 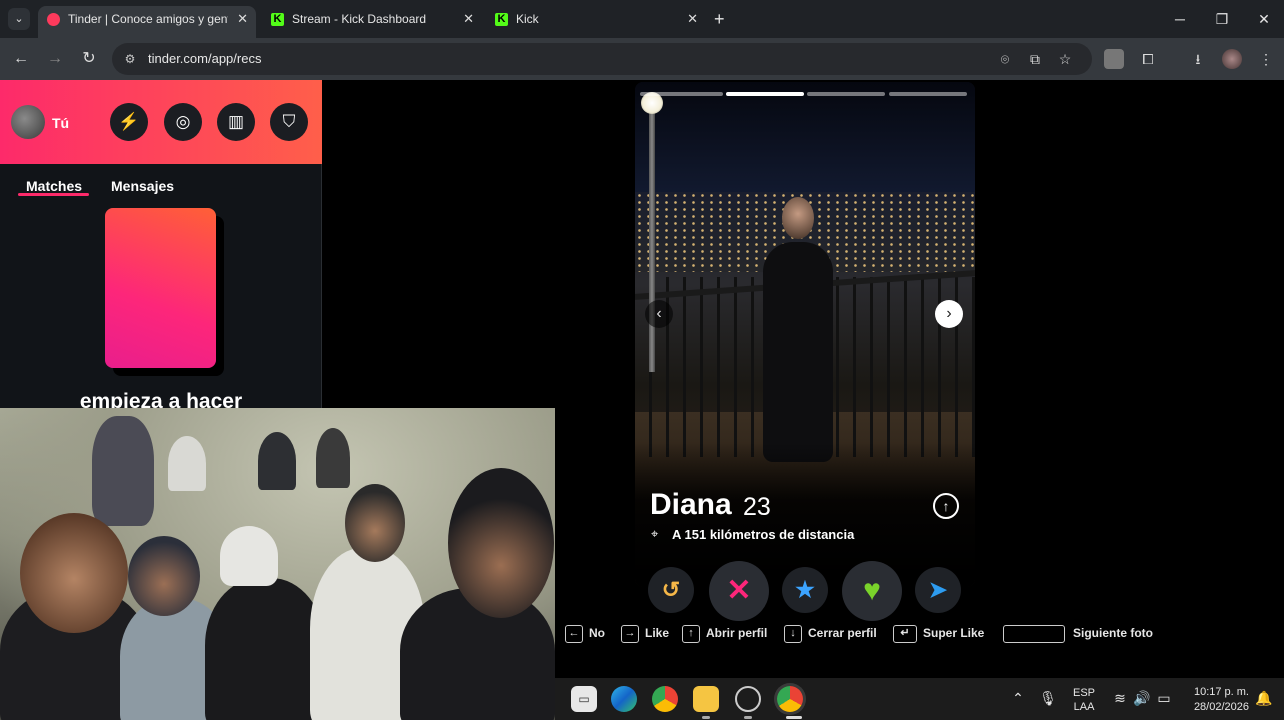 I want to click on volume-icon: 🔊, so click(x=1142, y=698).